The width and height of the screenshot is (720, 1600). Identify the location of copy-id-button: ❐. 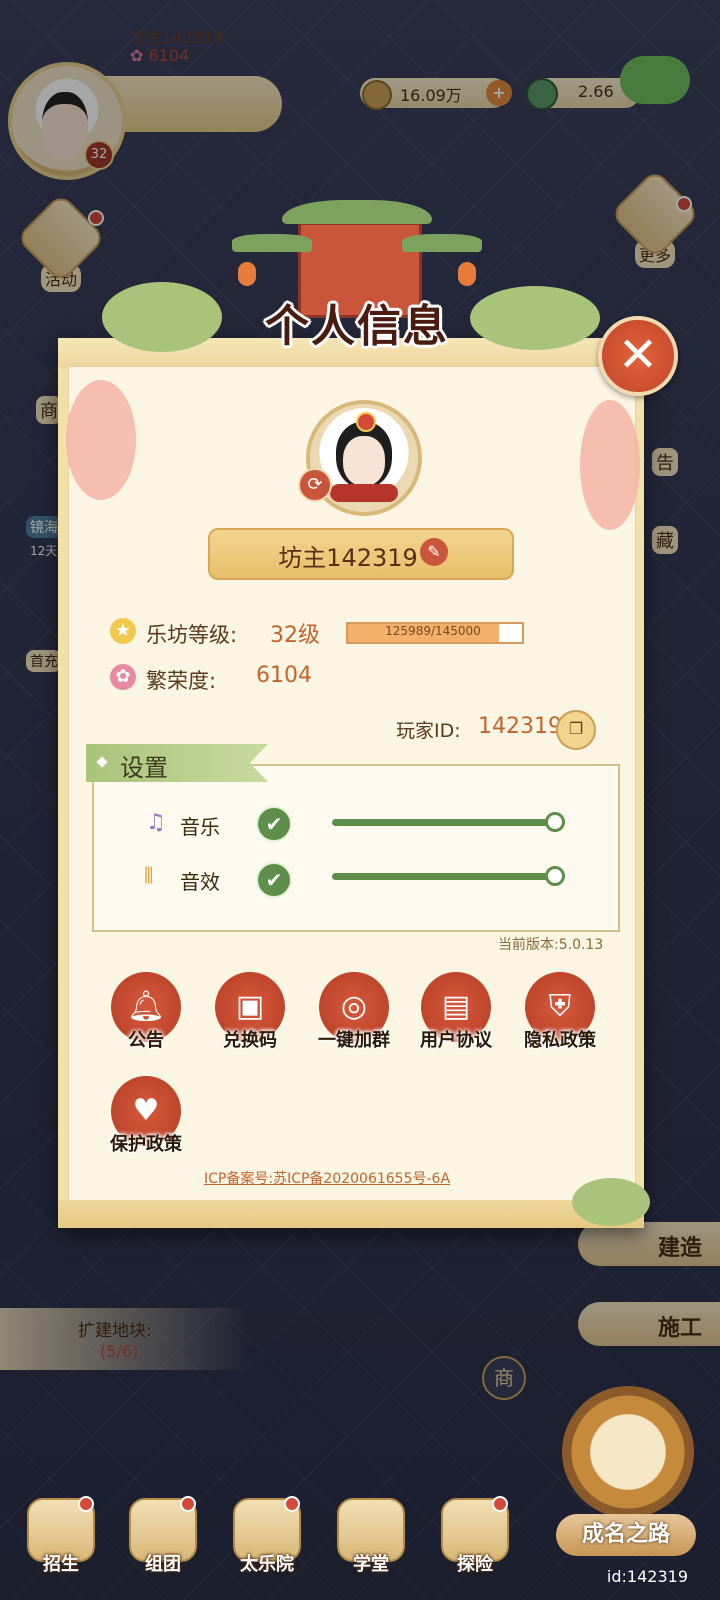
(576, 730).